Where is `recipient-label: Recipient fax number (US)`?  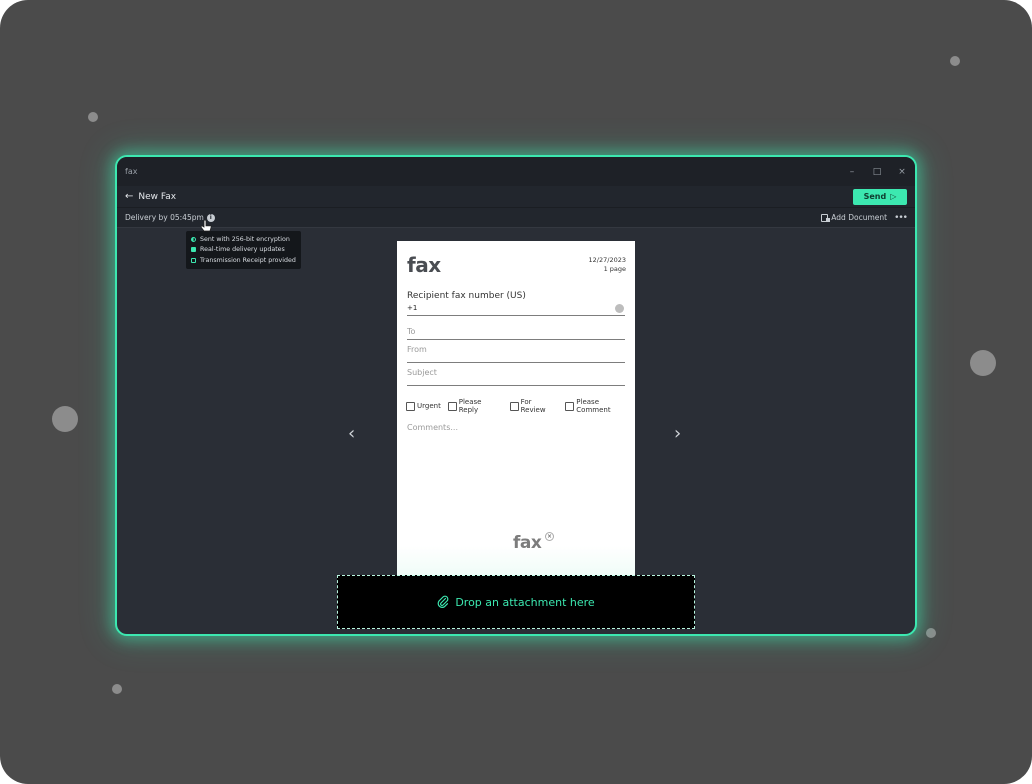 recipient-label: Recipient fax number (US) is located at coordinates (466, 296).